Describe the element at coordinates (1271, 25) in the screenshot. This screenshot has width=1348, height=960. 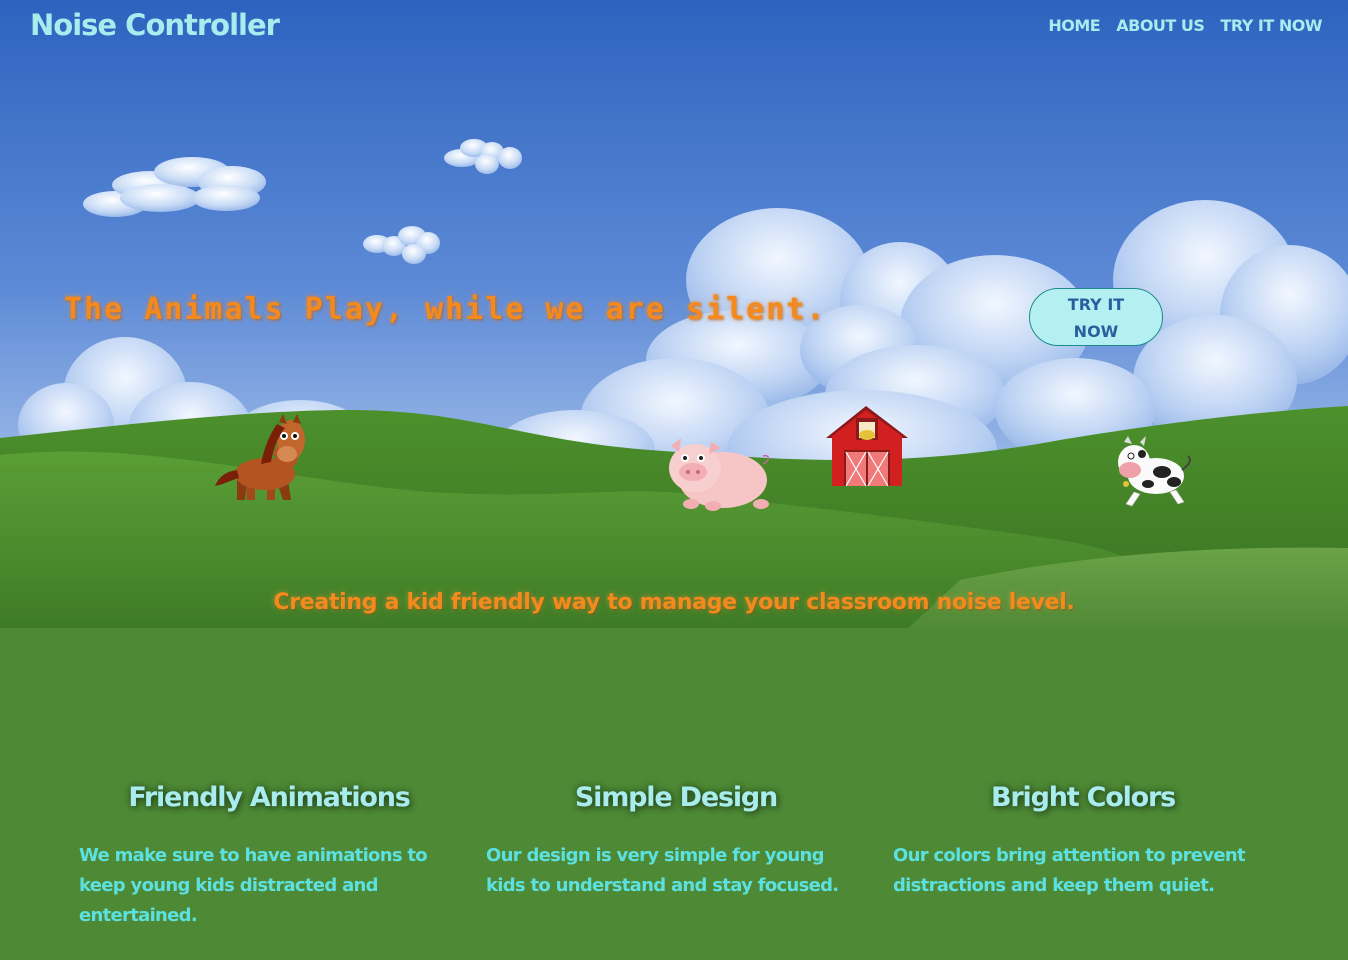
I see `nav-link-try-it-now: TRY IT NOW` at that location.